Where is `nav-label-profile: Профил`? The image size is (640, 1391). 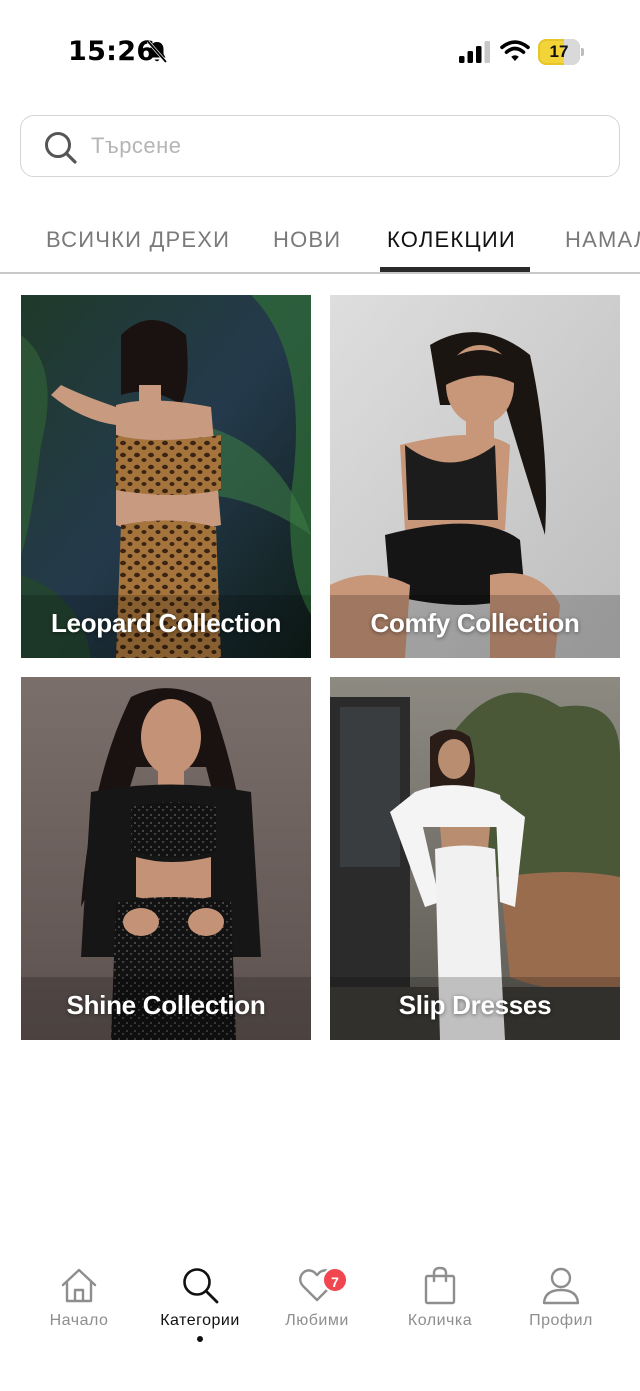 nav-label-profile: Профил is located at coordinates (561, 1320).